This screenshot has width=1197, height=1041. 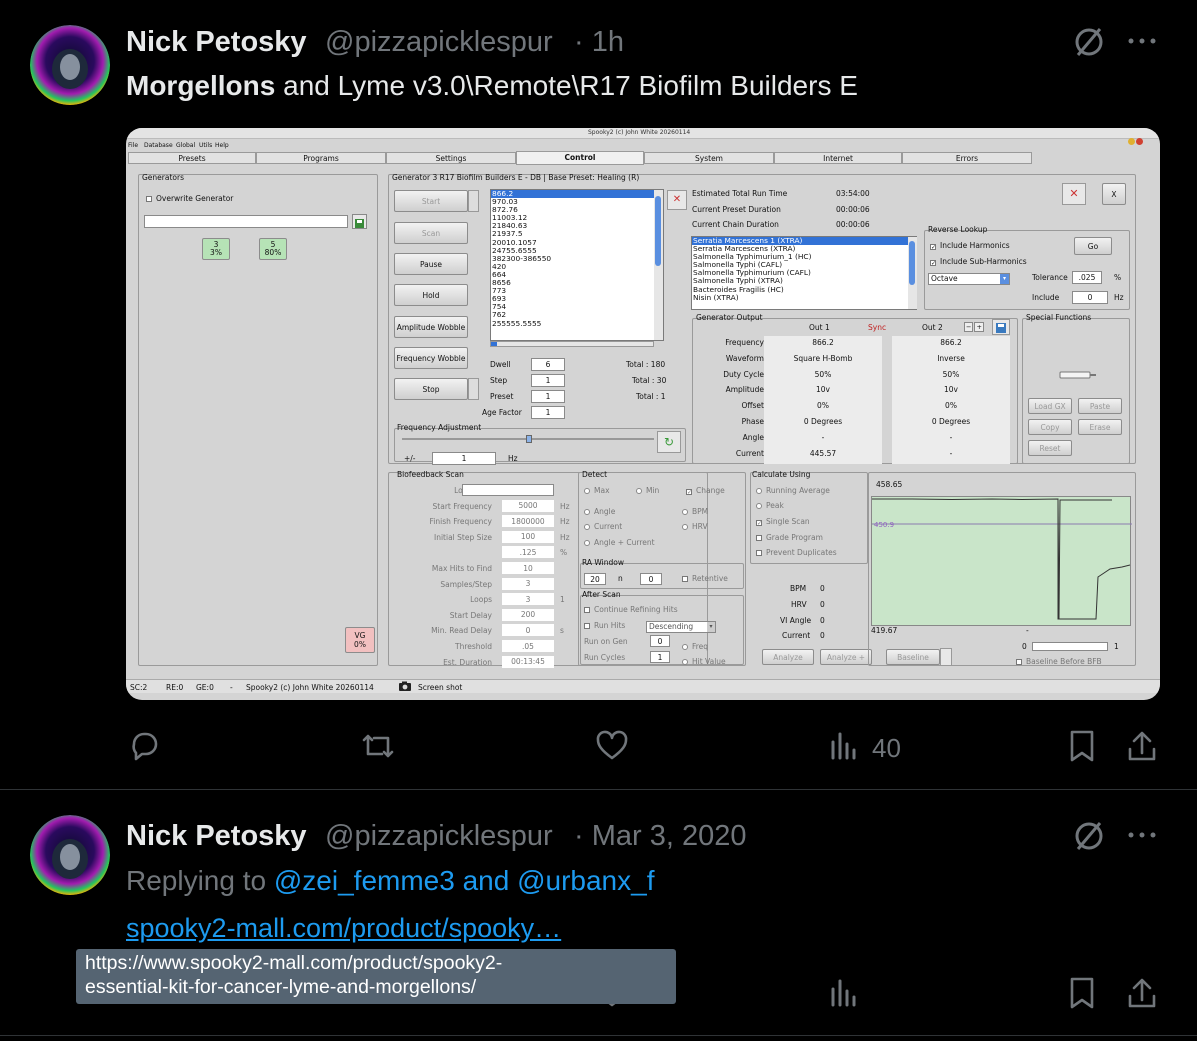 I want to click on scan-button: Scan, so click(x=431, y=233).